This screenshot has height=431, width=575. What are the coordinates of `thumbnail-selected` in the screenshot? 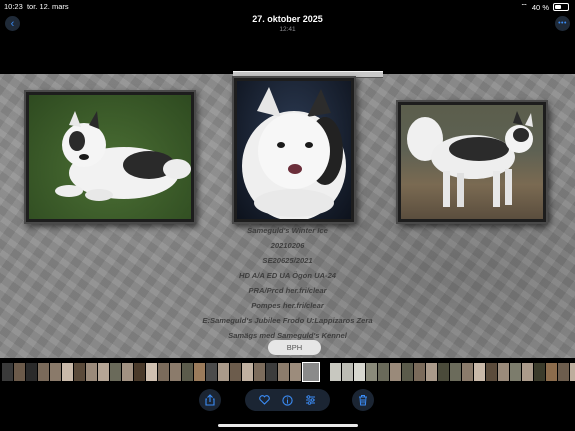 It's located at (311, 372).